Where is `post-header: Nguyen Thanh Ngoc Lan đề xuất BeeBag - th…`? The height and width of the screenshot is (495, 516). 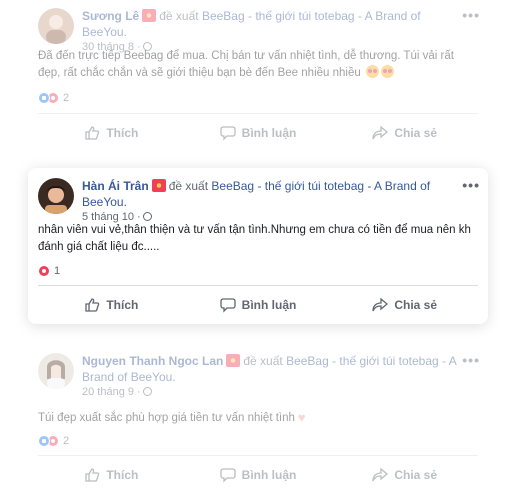
post-header: Nguyen Thanh Ngoc Lan đề xuất BeeBag - th… is located at coordinates (248, 376).